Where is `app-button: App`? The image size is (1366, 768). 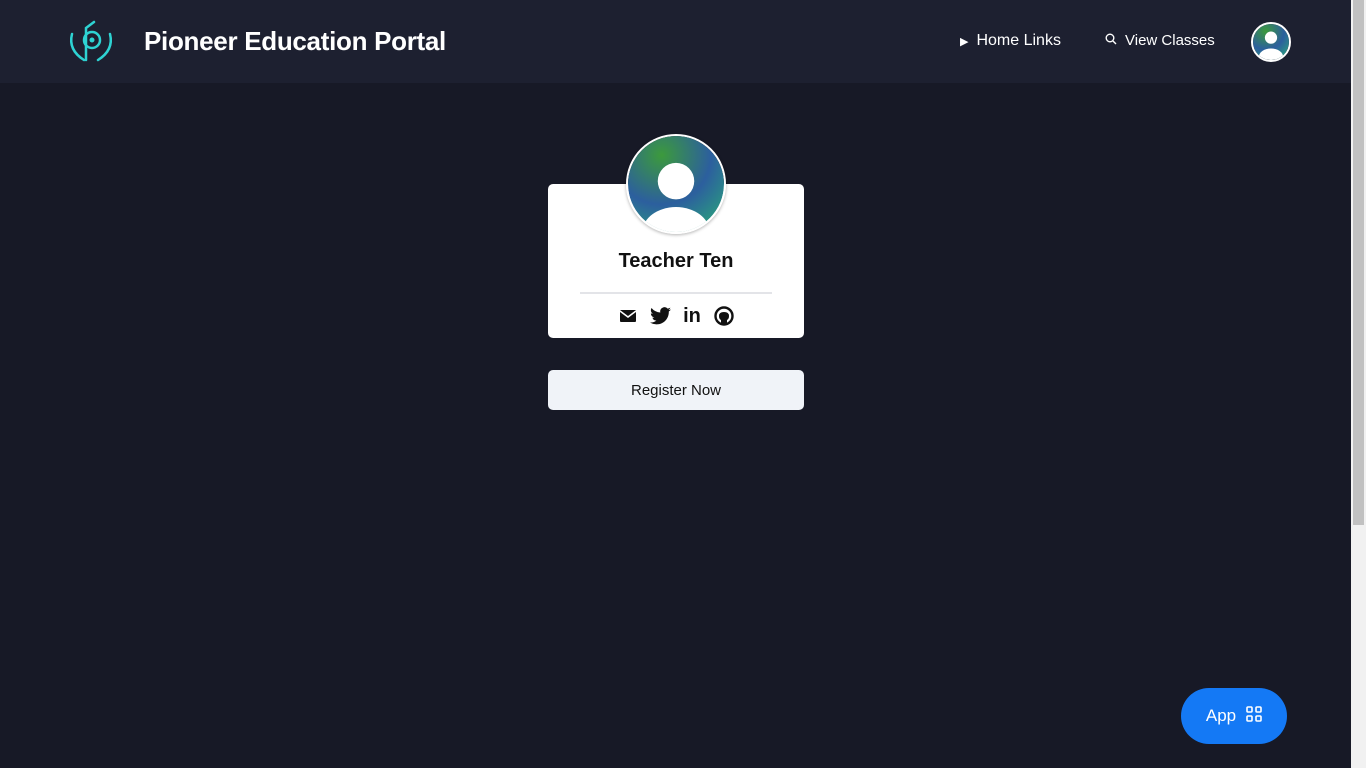
app-button: App is located at coordinates (1234, 716).